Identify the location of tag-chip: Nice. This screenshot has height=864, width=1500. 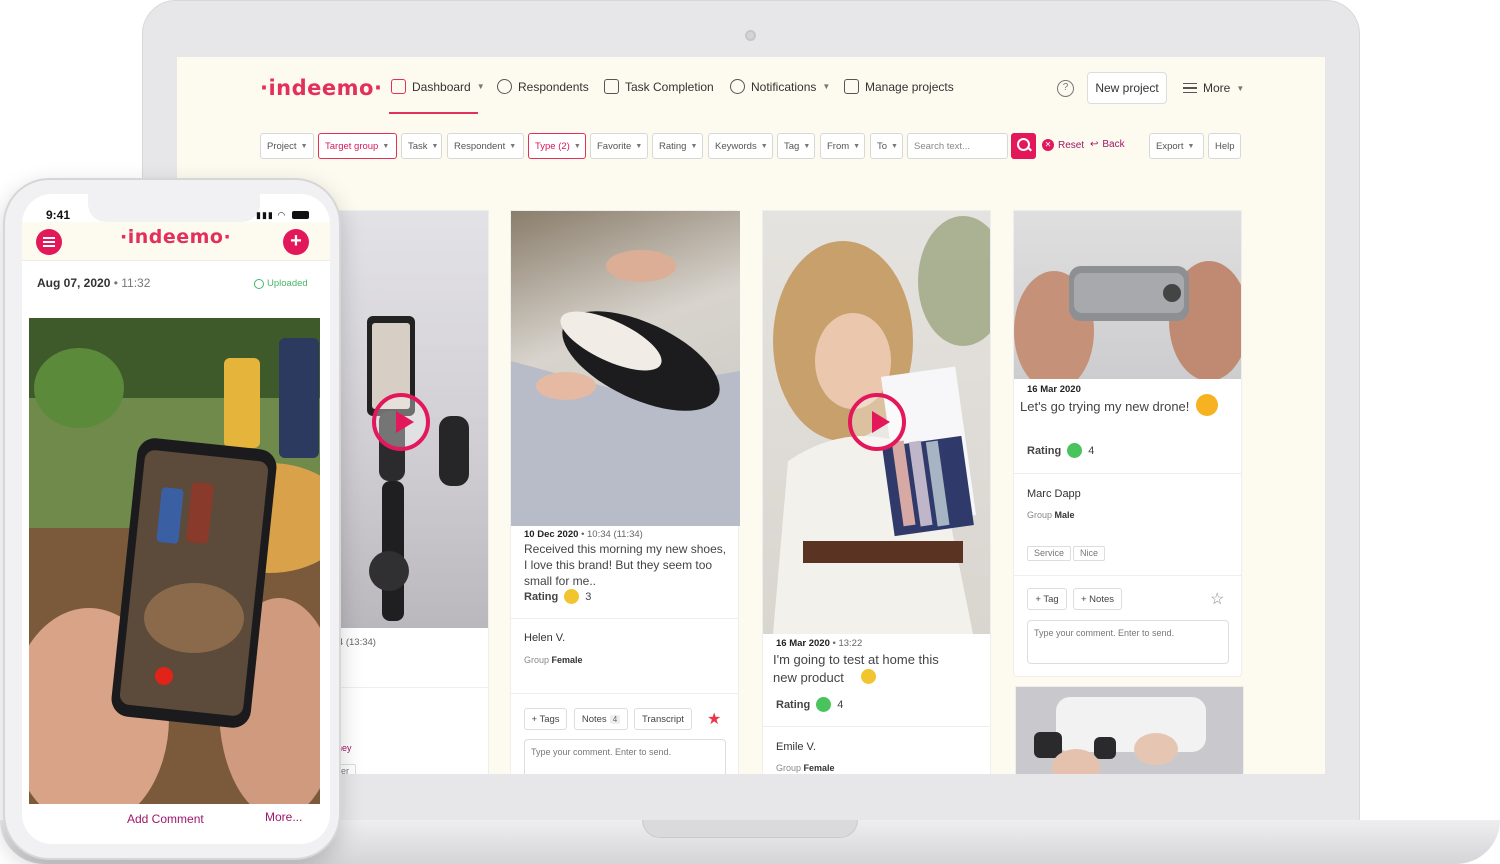
(1089, 553).